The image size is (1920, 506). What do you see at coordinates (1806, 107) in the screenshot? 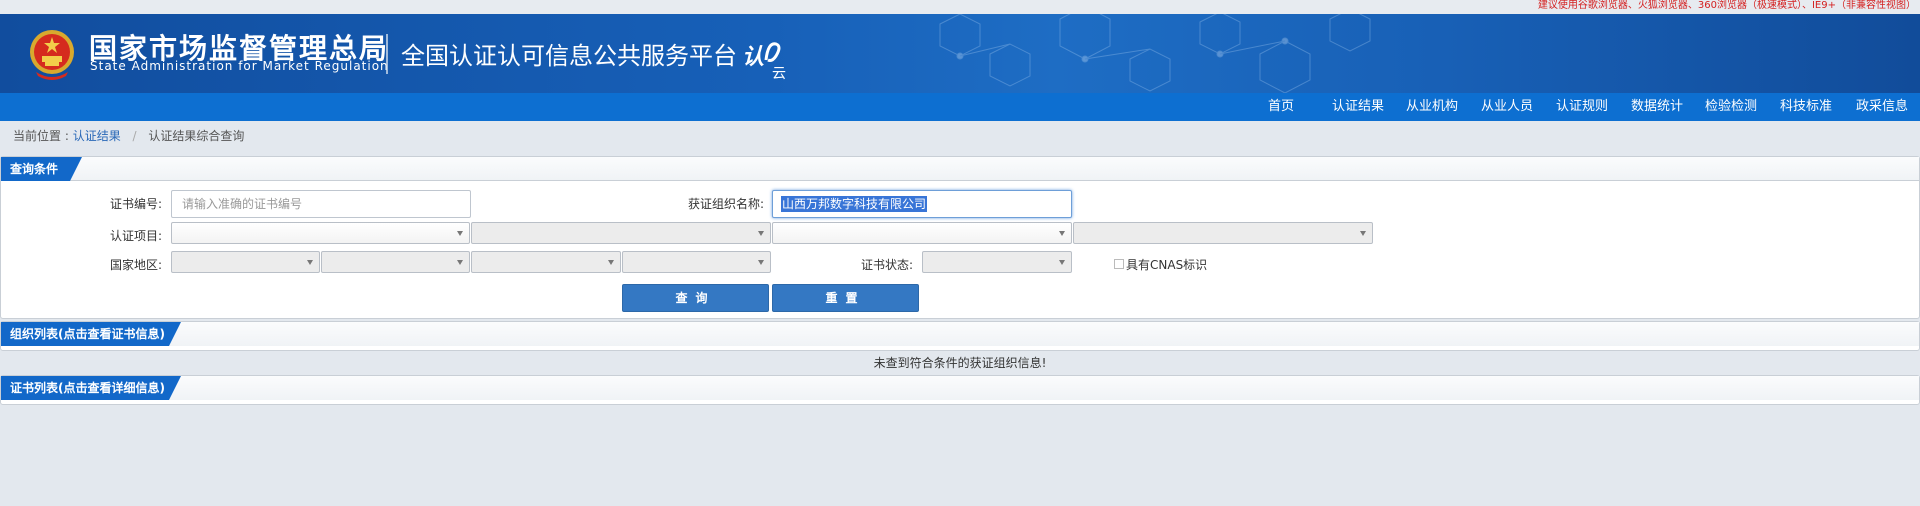
I see `nav-item-tech-standards: 科技标准` at bounding box center [1806, 107].